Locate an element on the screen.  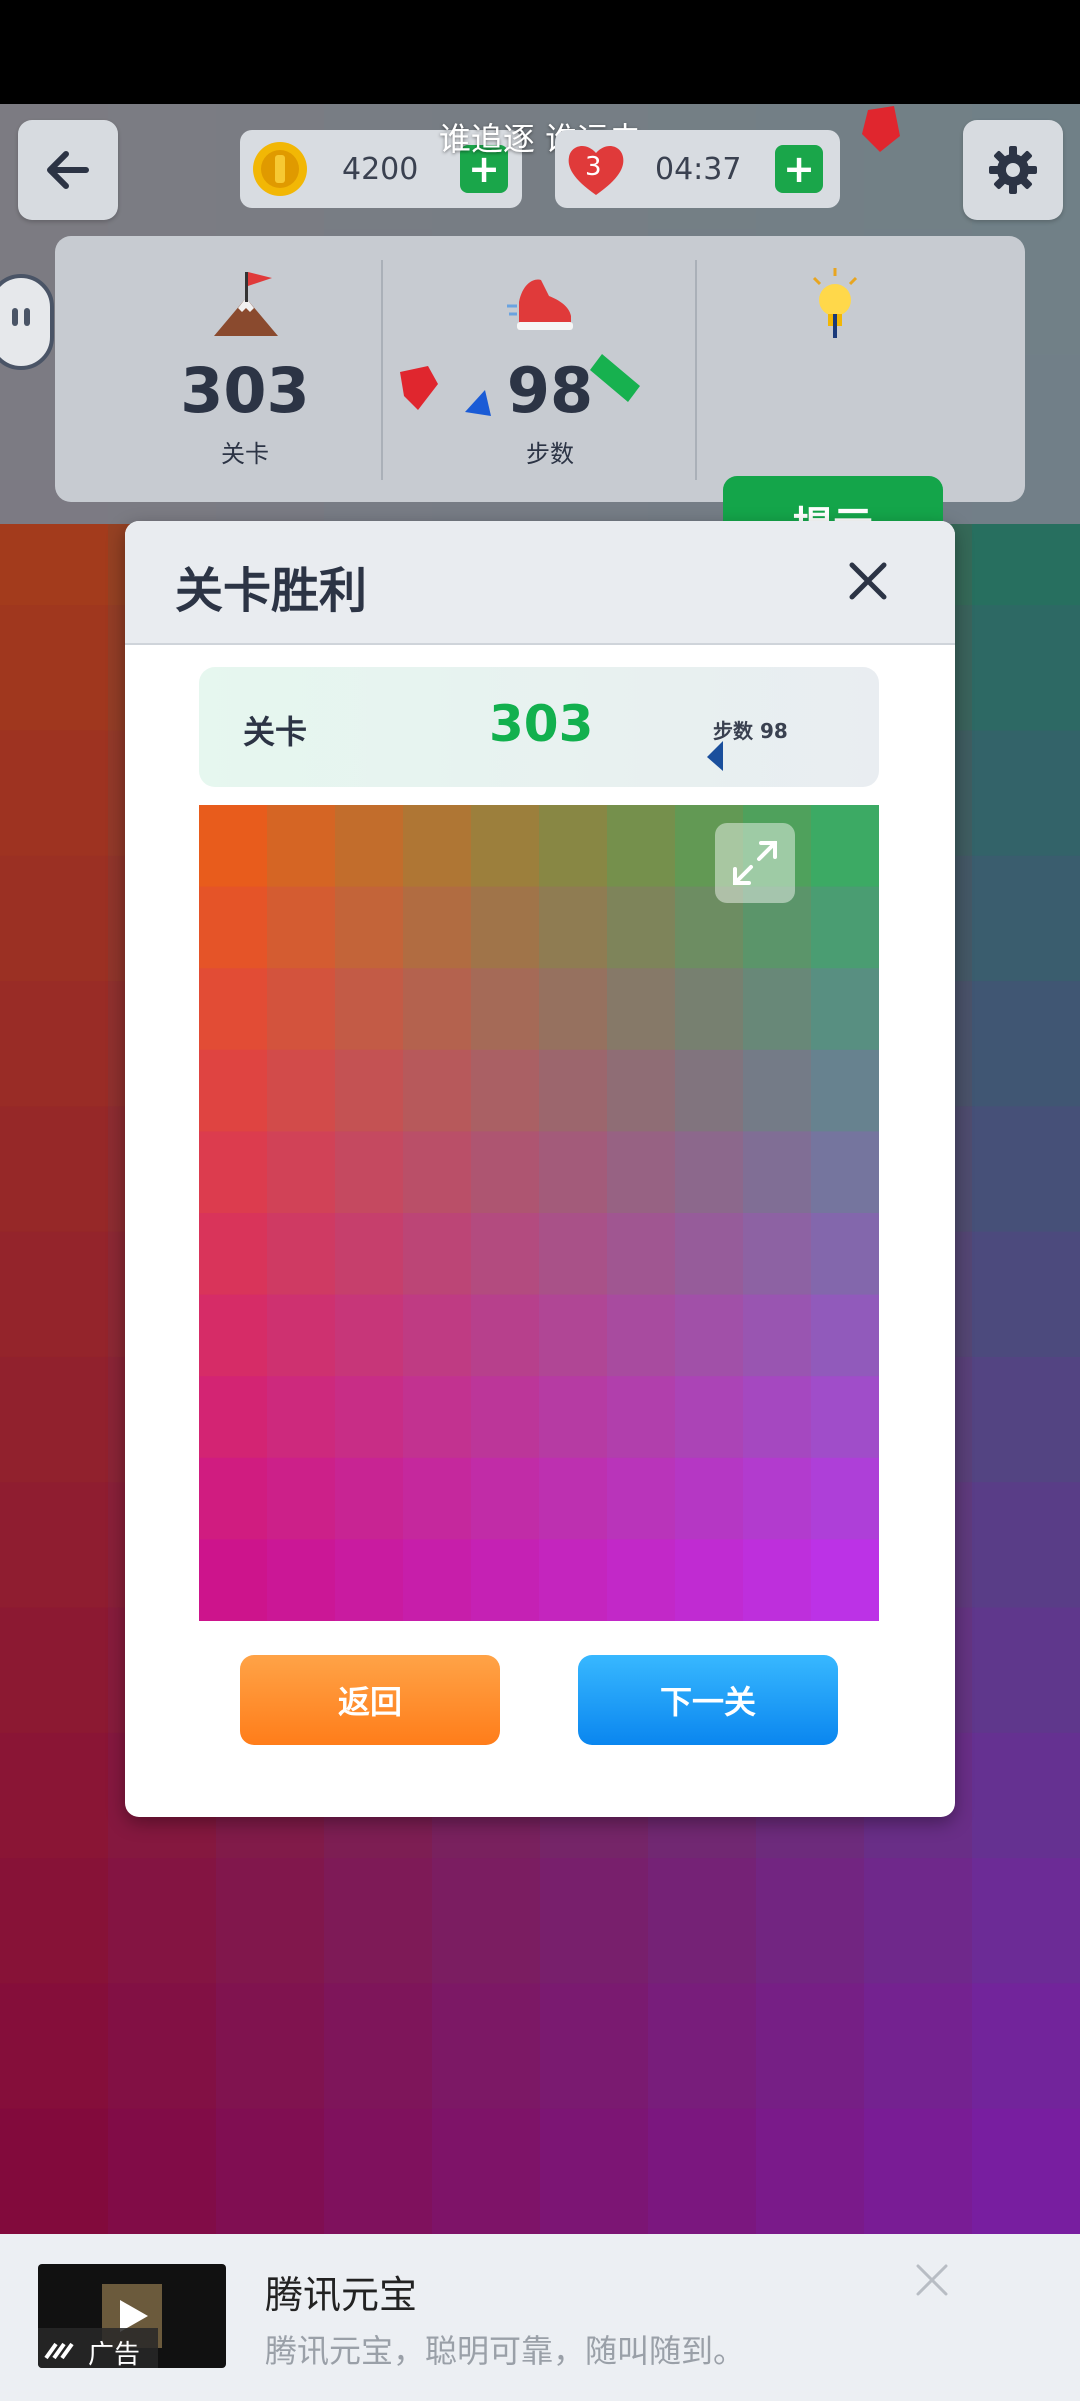
stats-panel: 303 关卡 98 步数 is located at coordinates (540, 420).